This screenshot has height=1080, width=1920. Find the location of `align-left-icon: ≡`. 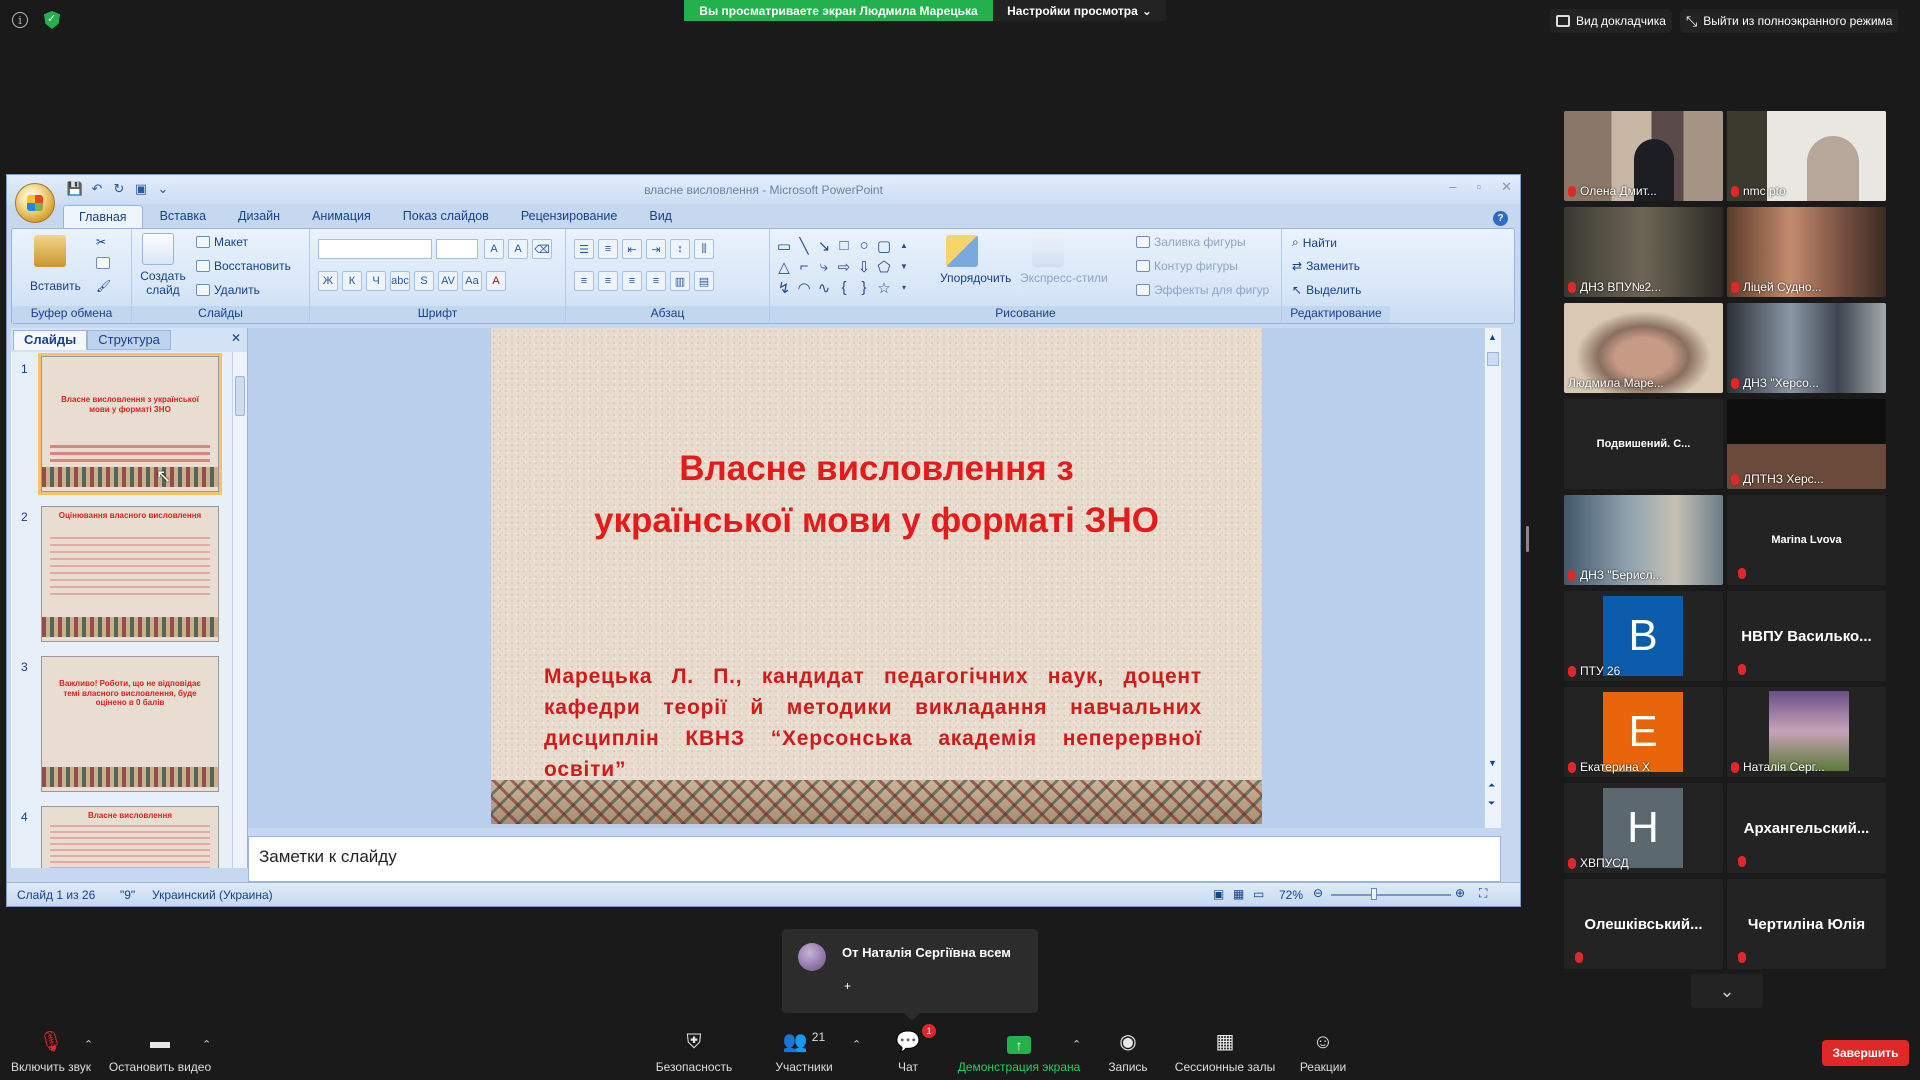

align-left-icon: ≡ is located at coordinates (584, 281).